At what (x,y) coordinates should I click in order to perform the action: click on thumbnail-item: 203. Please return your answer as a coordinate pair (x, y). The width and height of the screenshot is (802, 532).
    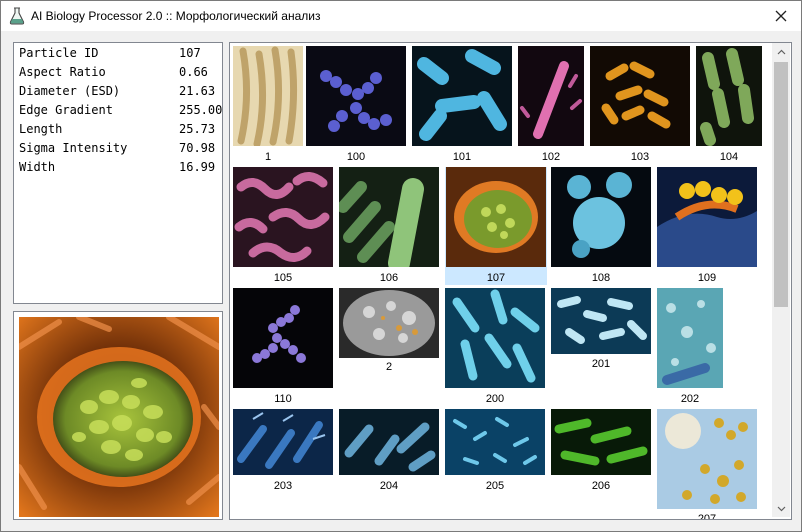
    Looking at the image, I should click on (283, 453).